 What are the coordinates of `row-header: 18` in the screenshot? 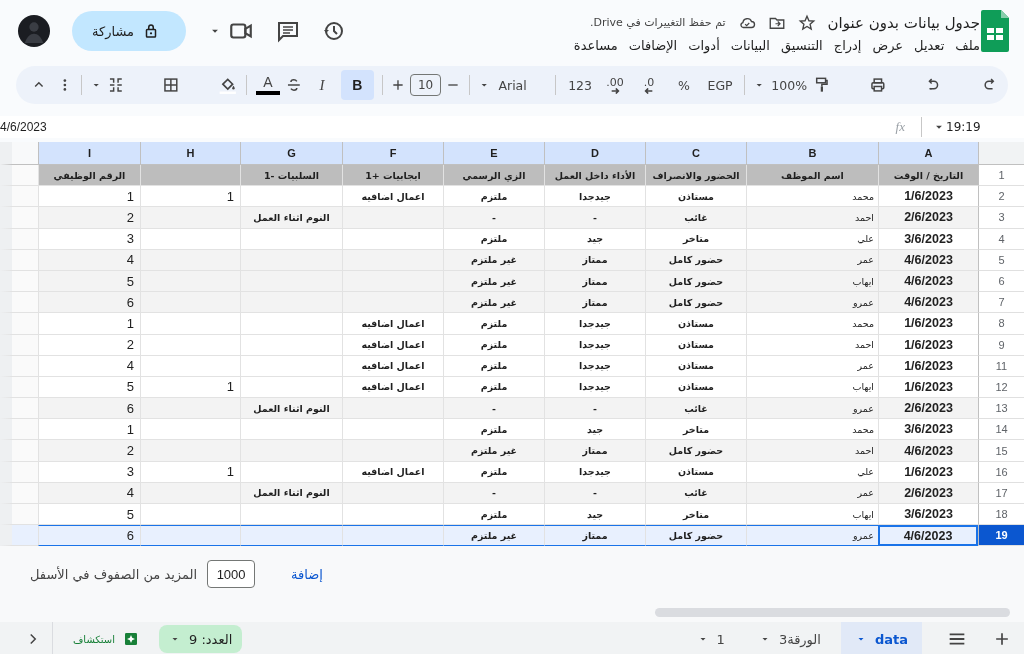 It's located at (1001, 515).